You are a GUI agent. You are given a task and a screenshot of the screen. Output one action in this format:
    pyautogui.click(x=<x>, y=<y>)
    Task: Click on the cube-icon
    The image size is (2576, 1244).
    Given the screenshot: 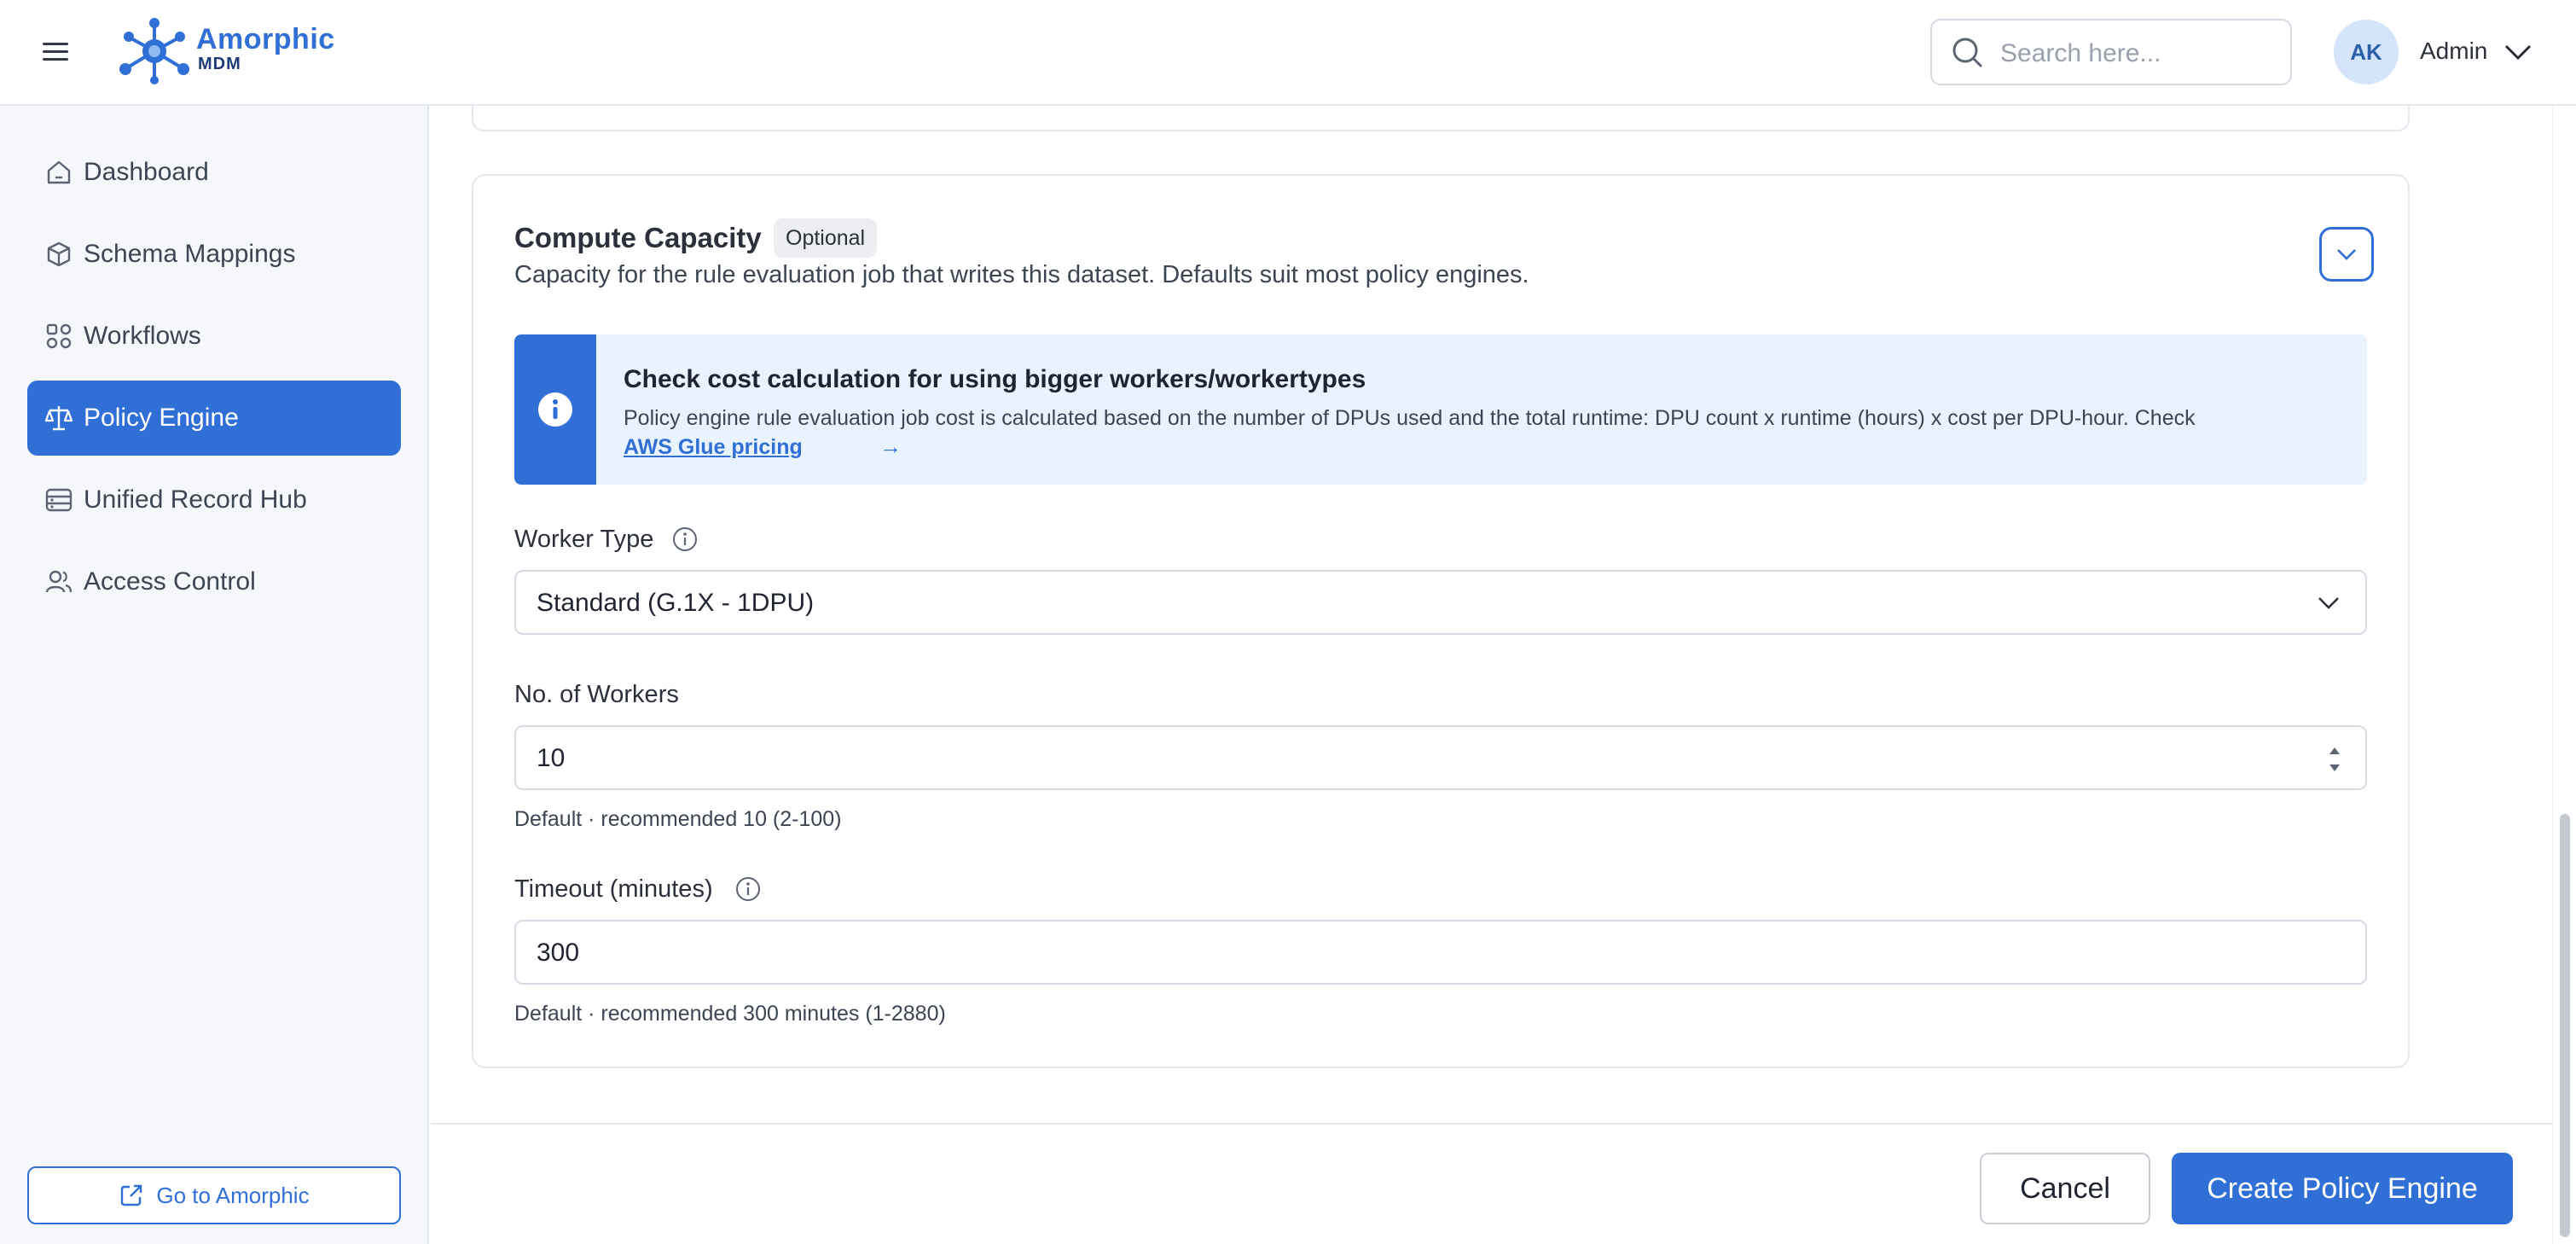 What is the action you would take?
    pyautogui.click(x=59, y=254)
    